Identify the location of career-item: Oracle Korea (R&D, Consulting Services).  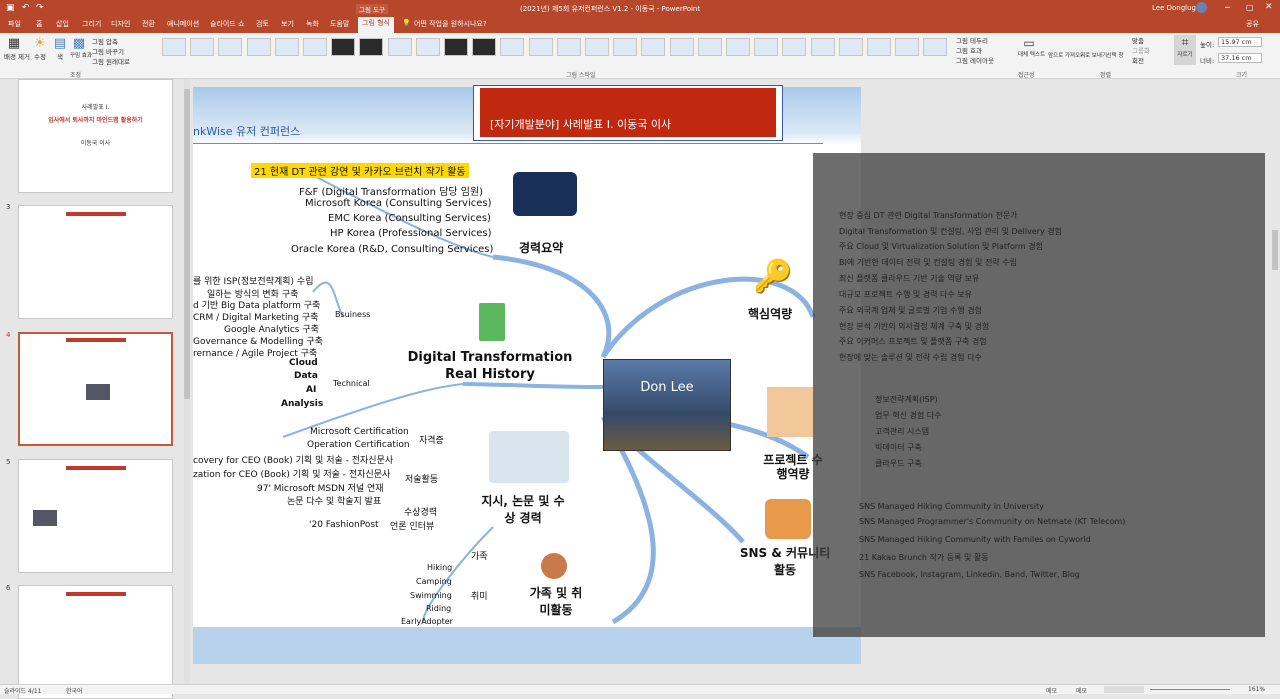
(392, 249).